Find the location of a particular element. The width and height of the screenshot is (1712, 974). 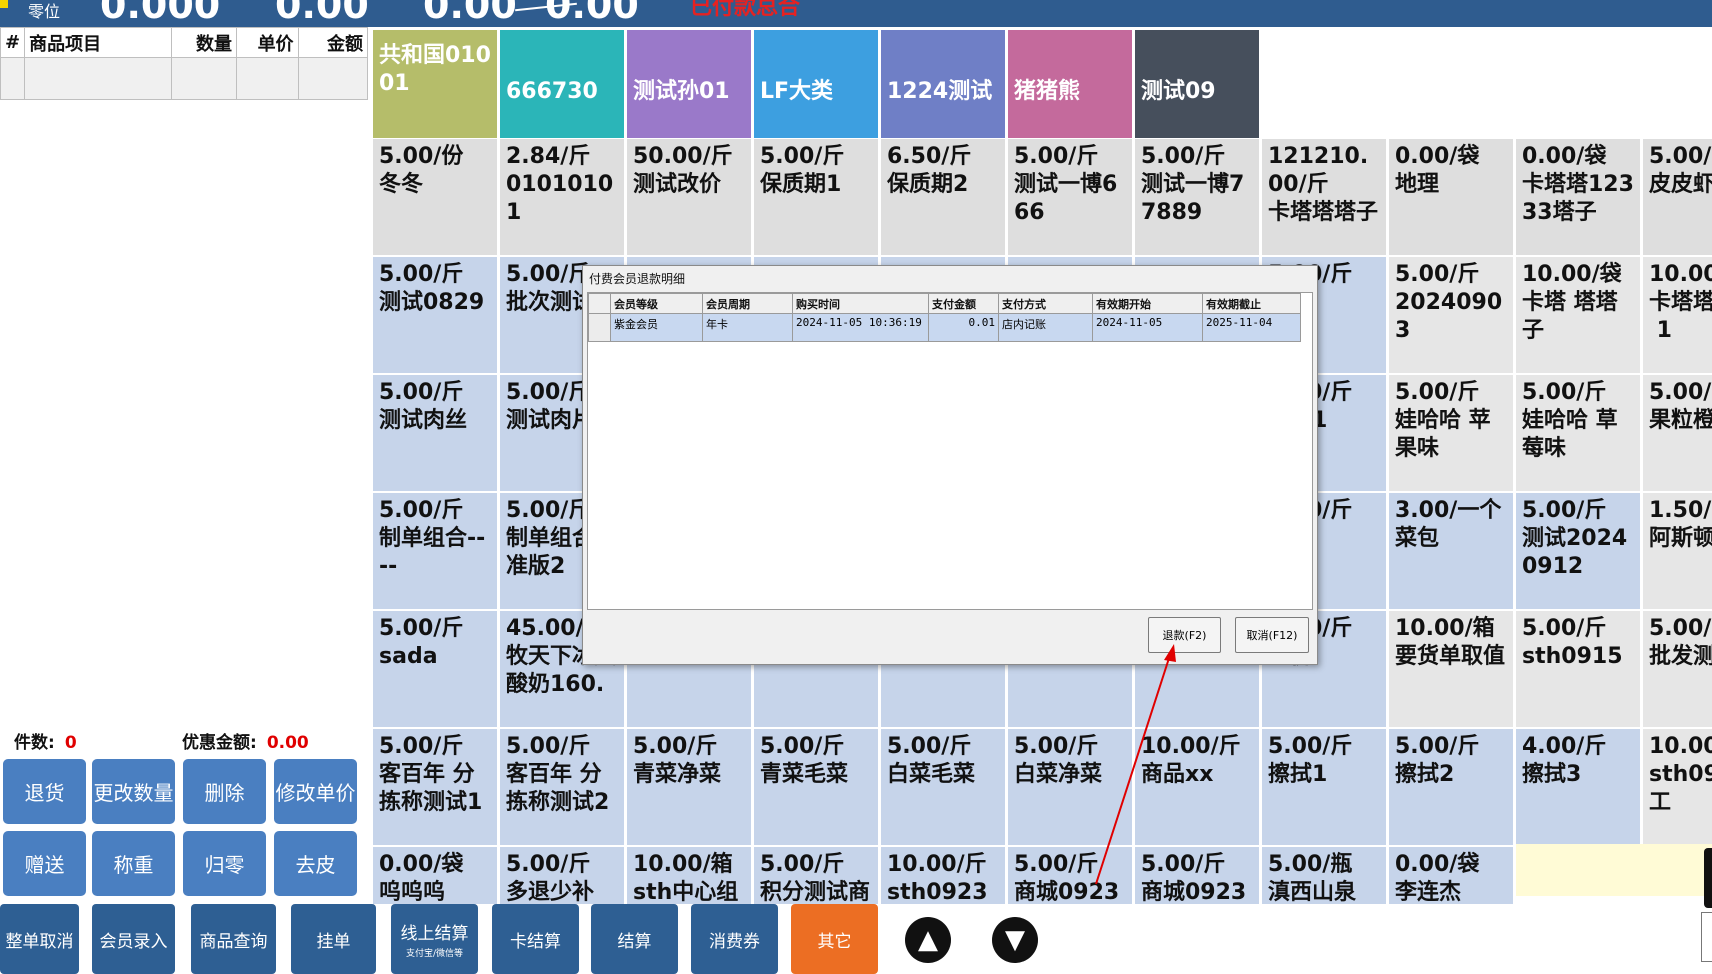

cell-pay-method: 店内记账 is located at coordinates (1045, 327).